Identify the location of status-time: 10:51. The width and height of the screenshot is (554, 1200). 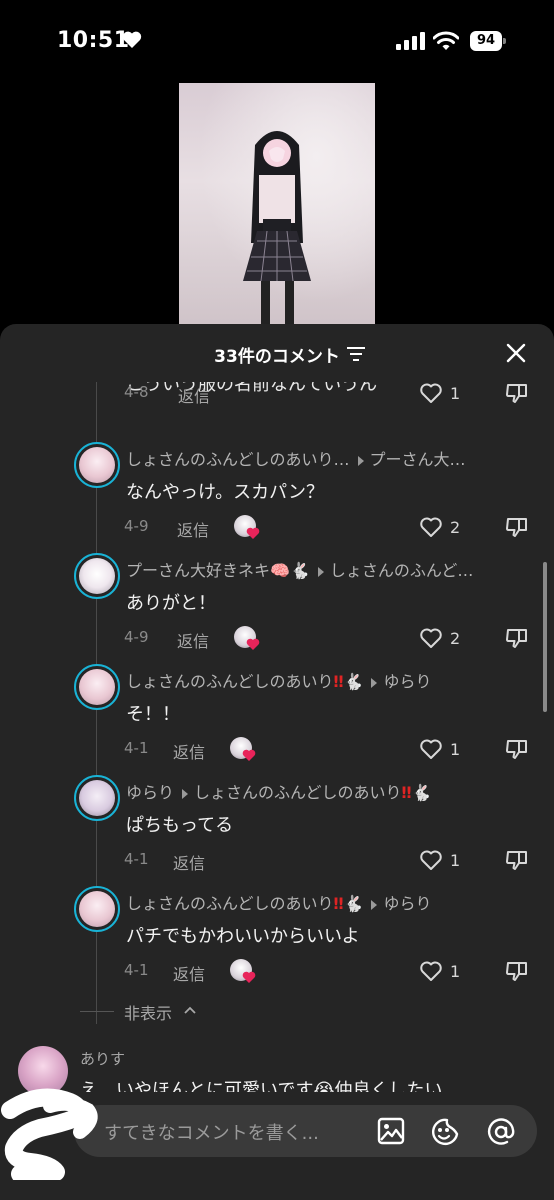
(93, 40).